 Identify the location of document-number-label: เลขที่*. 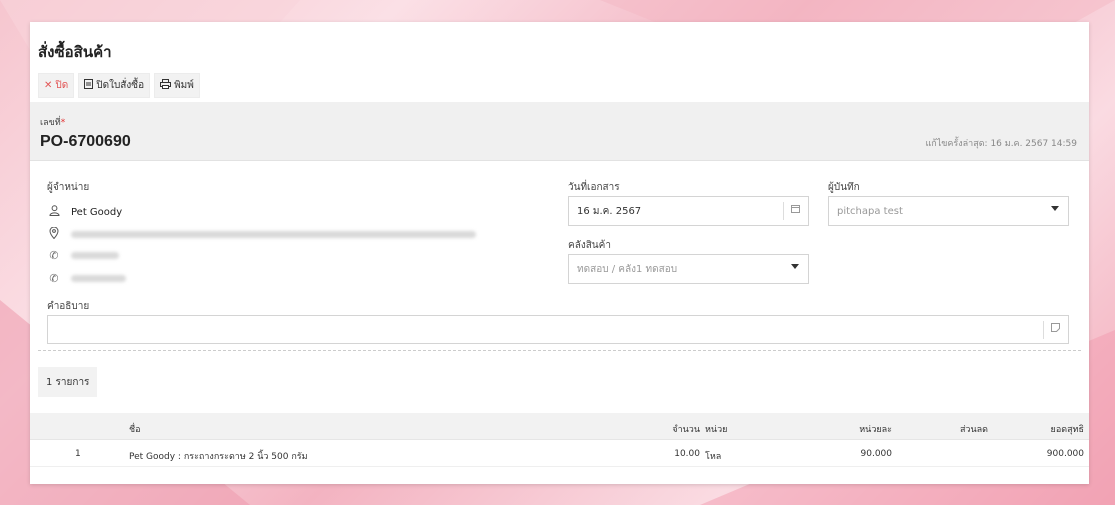
(53, 123).